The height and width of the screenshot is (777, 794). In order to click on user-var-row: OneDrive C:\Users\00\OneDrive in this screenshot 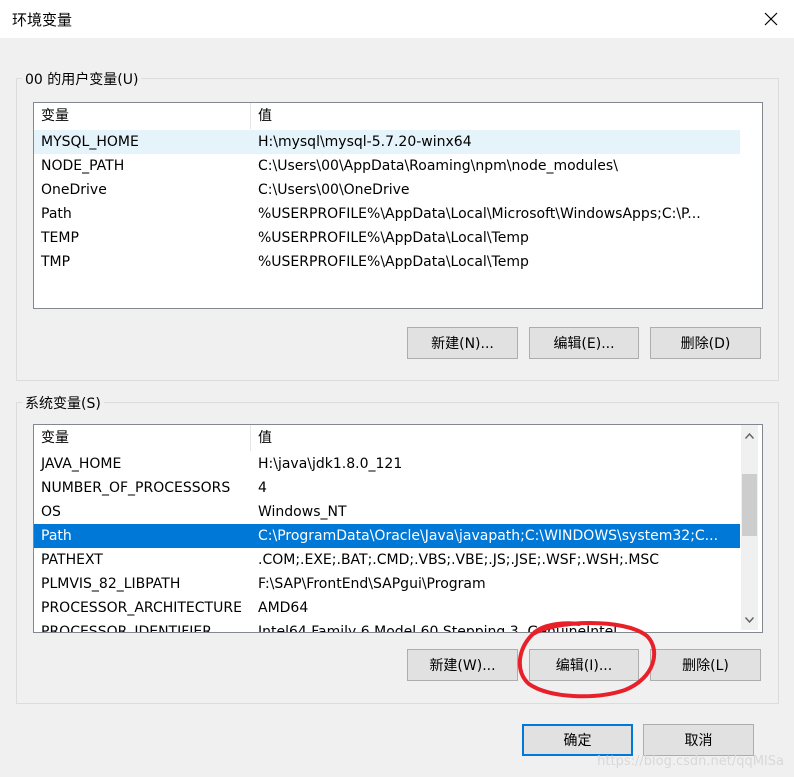, I will do `click(387, 190)`.